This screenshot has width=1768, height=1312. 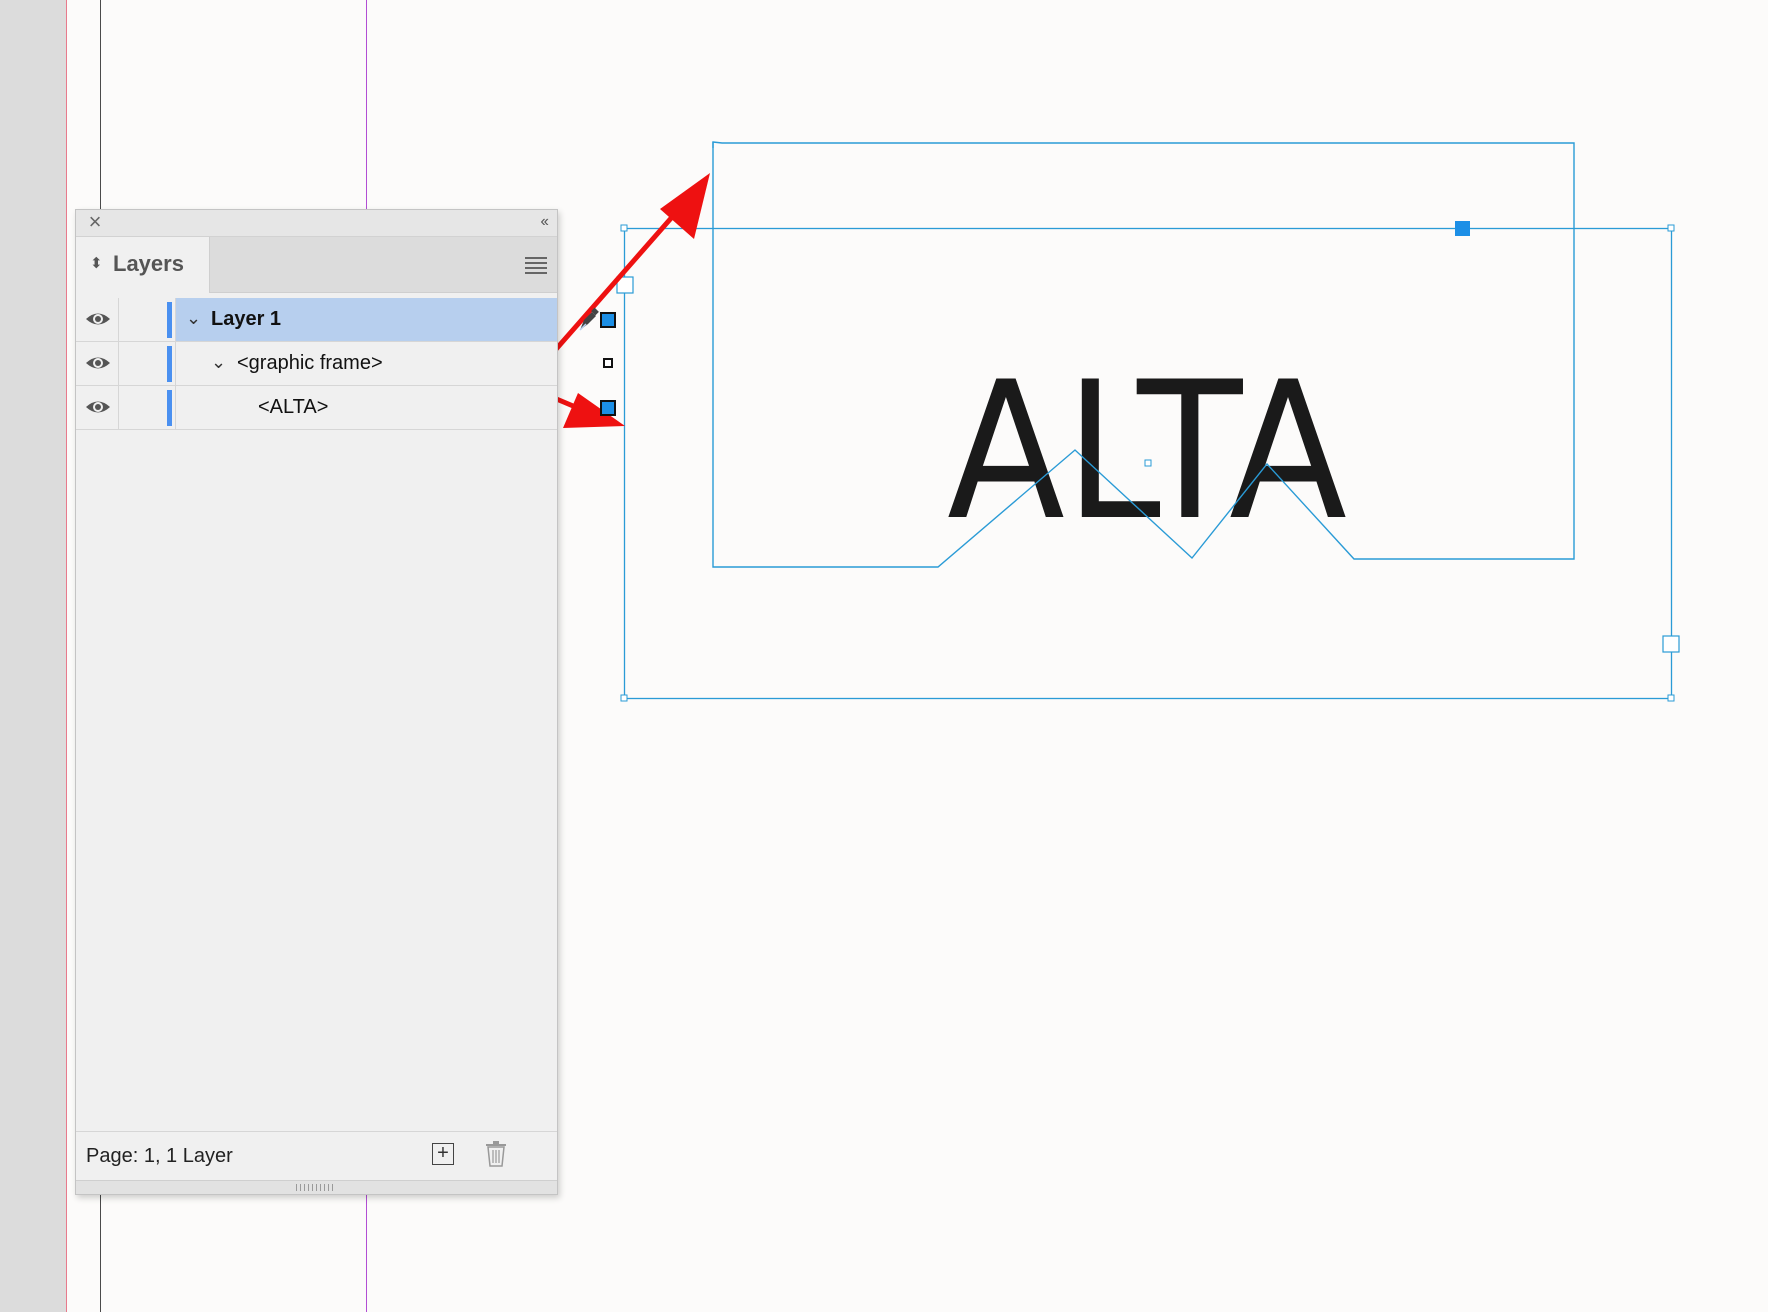 I want to click on grip-lines, so click(x=316, y=1187).